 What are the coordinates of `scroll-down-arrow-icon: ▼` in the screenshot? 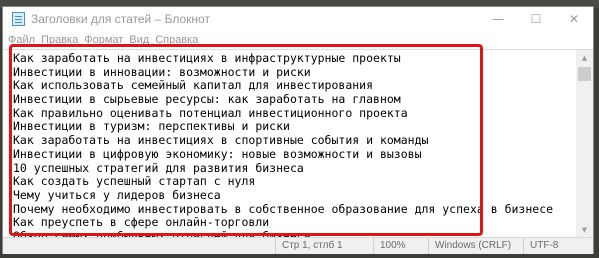 It's located at (584, 230).